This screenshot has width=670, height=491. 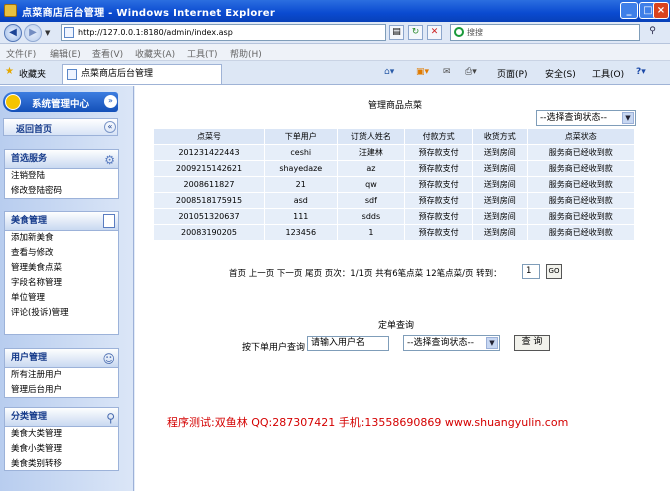 What do you see at coordinates (155, 53) in the screenshot?
I see `menu-favorites: 收藏夹(A)` at bounding box center [155, 53].